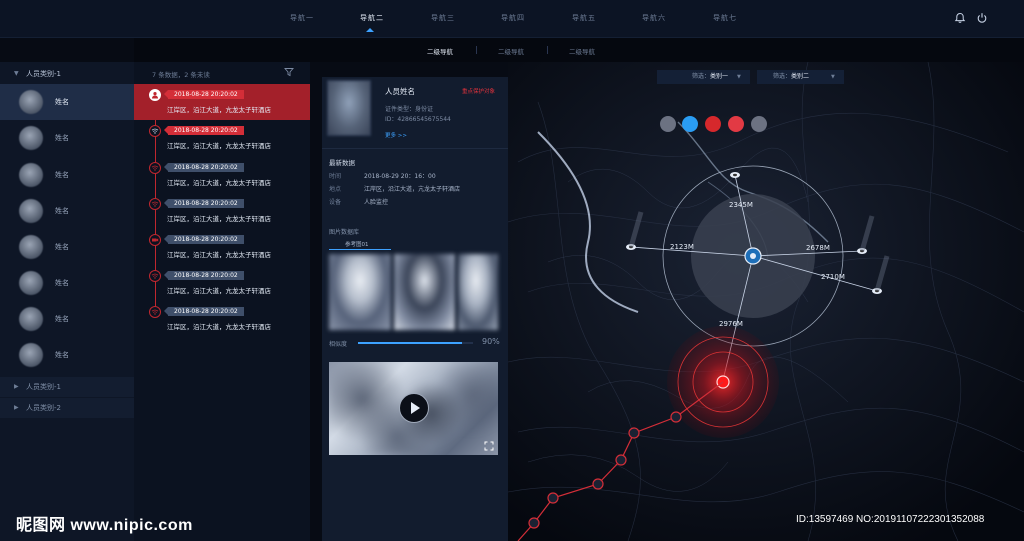  I want to click on nav-item-6: 导航六, so click(654, 18).